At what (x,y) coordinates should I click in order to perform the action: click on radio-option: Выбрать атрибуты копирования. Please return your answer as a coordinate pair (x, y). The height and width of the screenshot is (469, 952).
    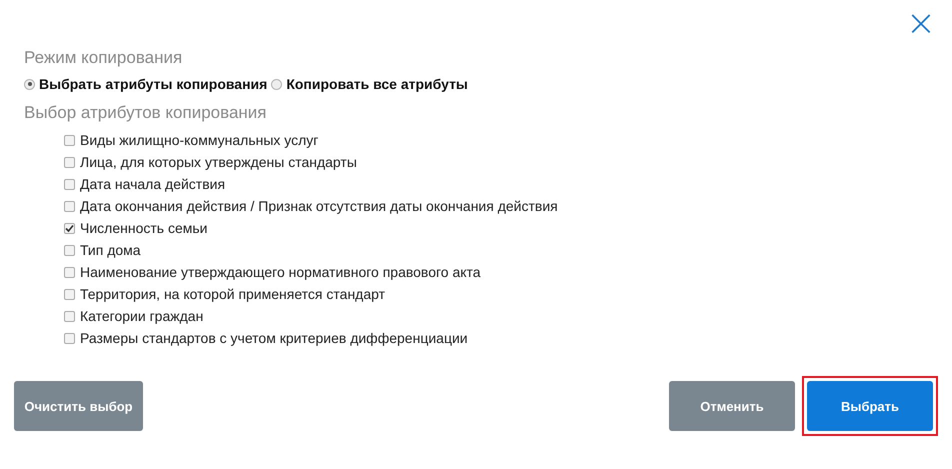
    Looking at the image, I should click on (146, 84).